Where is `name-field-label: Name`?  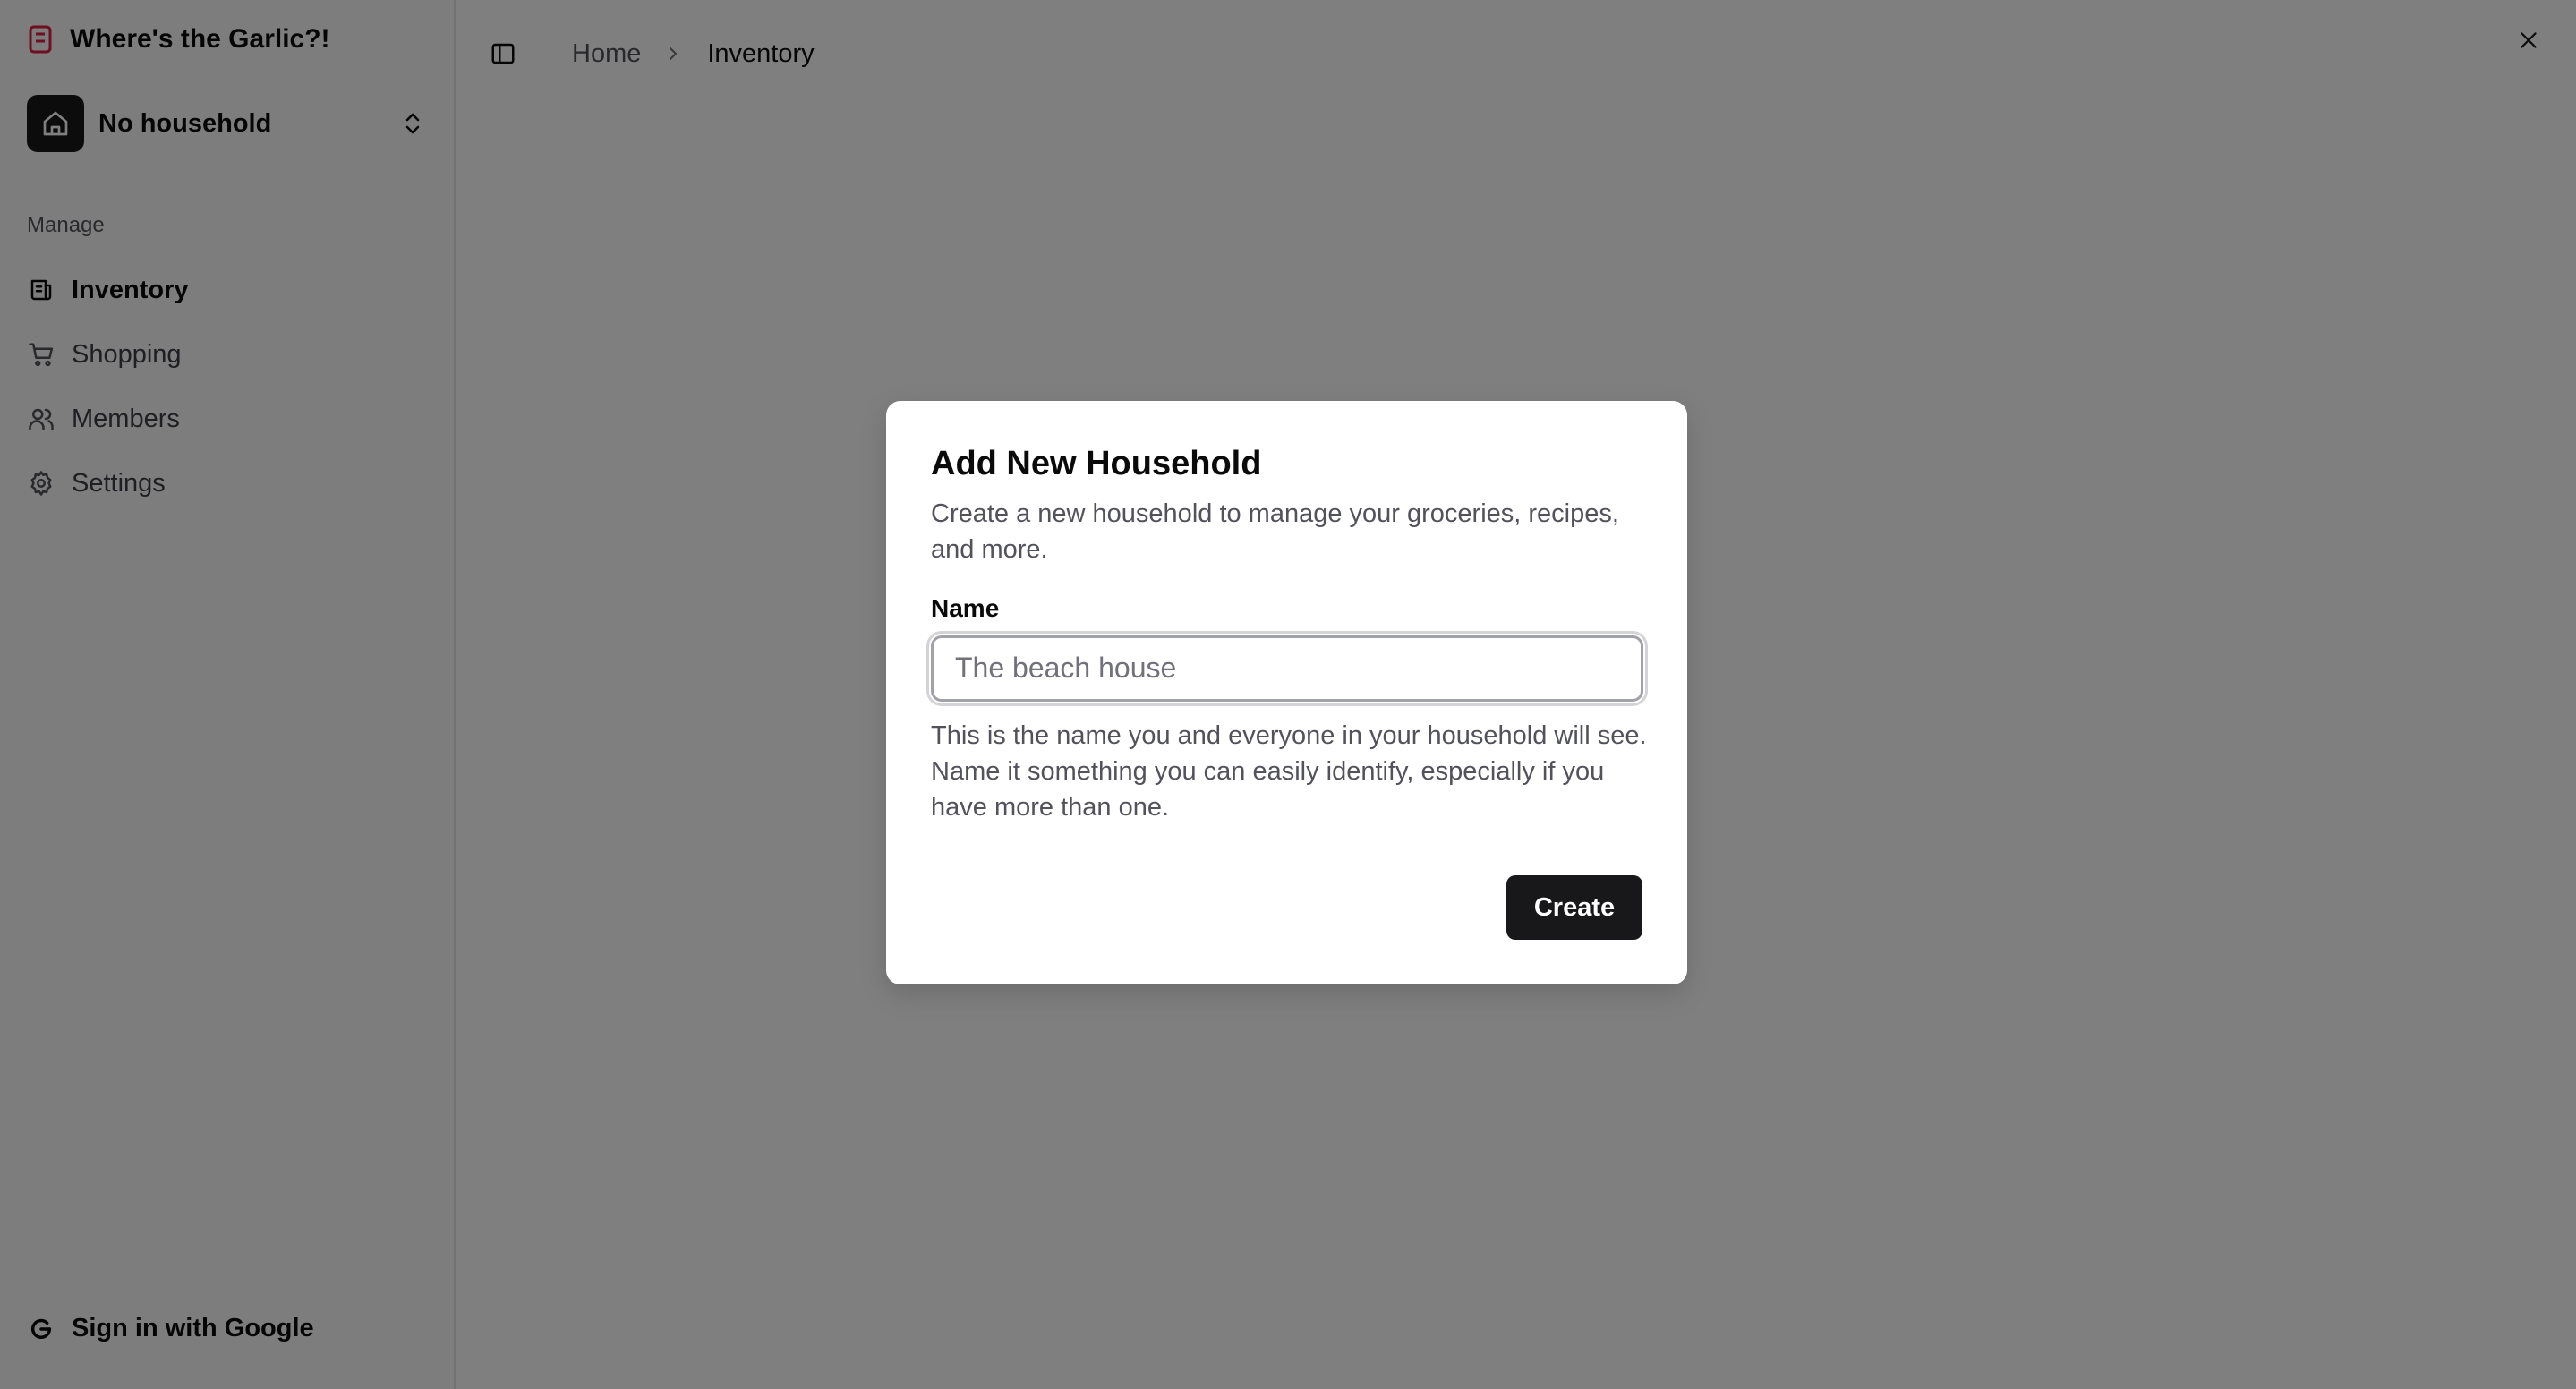 name-field-label: Name is located at coordinates (965, 607).